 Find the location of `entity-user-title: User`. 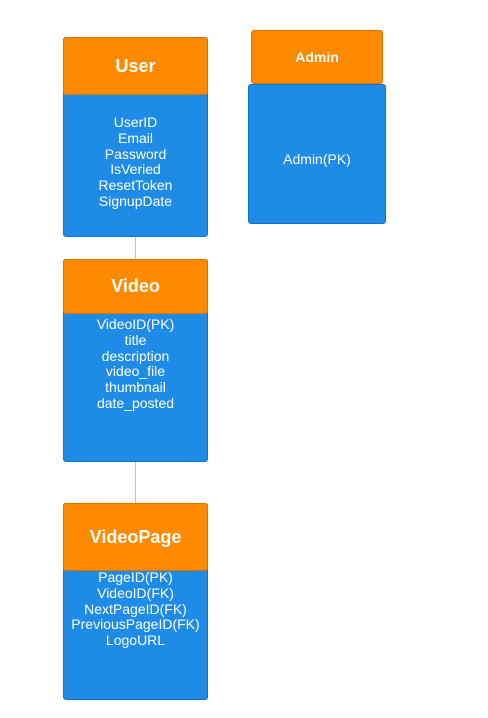

entity-user-title: User is located at coordinates (135, 65).